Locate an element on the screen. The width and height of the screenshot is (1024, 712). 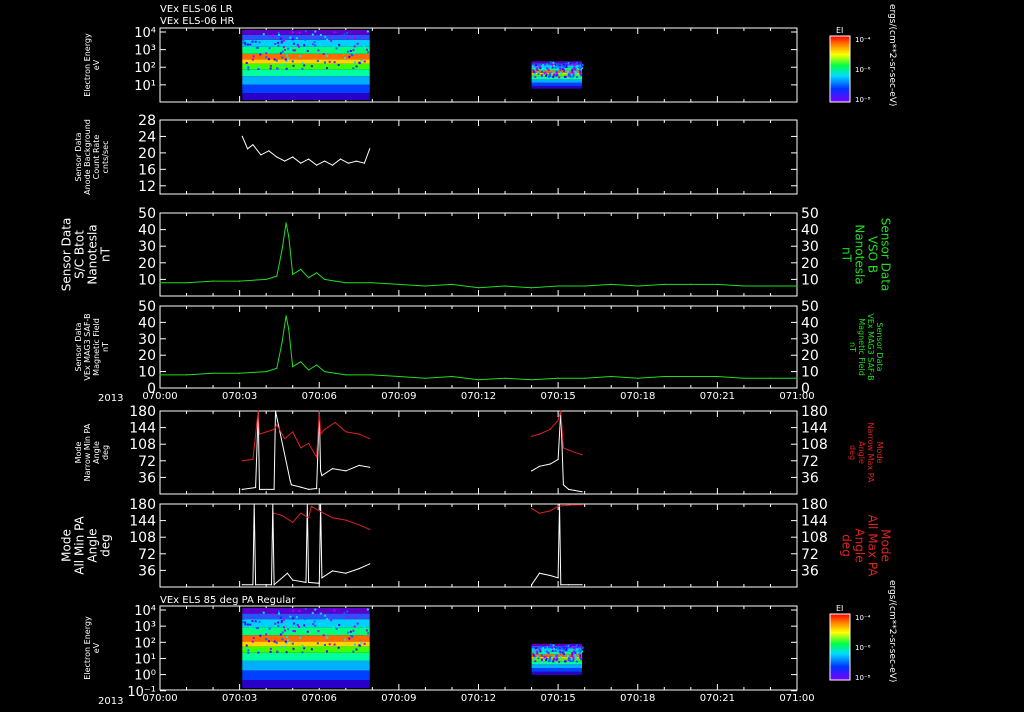
bmag-sc-ylabel-line: Sensor Data is located at coordinates (67, 255).